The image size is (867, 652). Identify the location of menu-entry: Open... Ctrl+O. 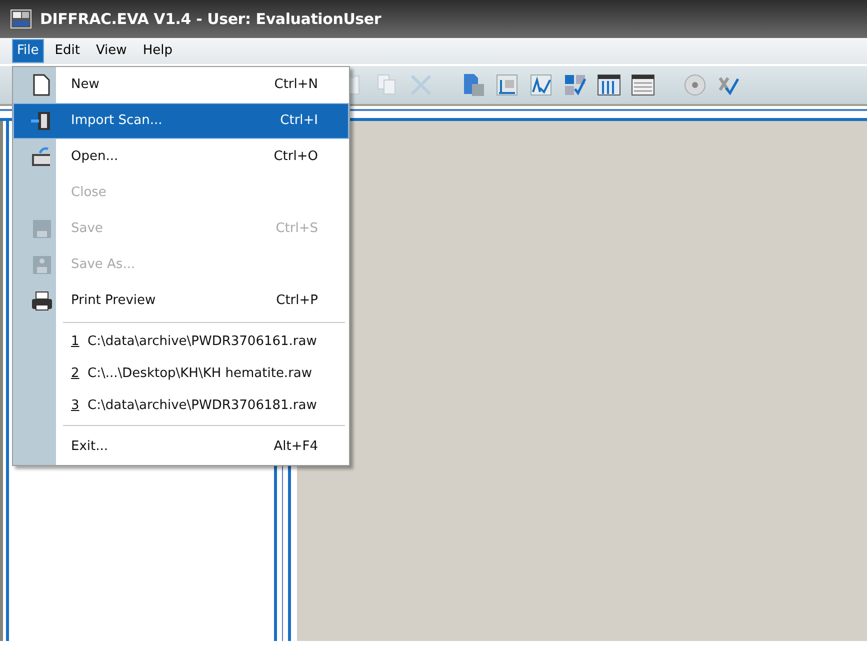
(181, 157).